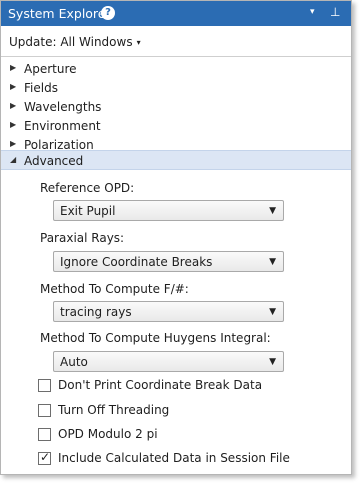  What do you see at coordinates (176, 160) in the screenshot?
I see `section-advanced: ◢ Advanced` at bounding box center [176, 160].